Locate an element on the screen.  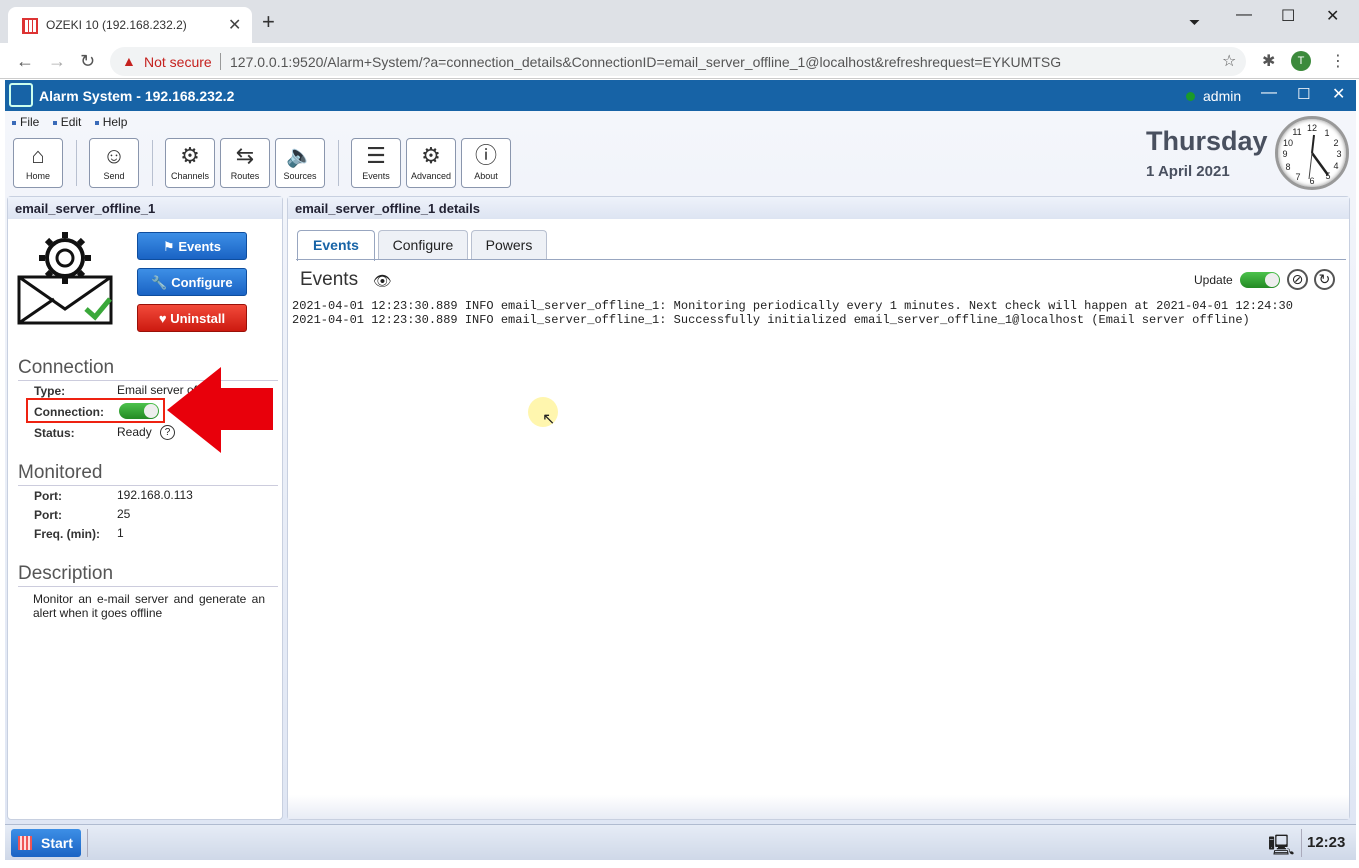
app-close-icon: ✕ is located at coordinates (1338, 94).